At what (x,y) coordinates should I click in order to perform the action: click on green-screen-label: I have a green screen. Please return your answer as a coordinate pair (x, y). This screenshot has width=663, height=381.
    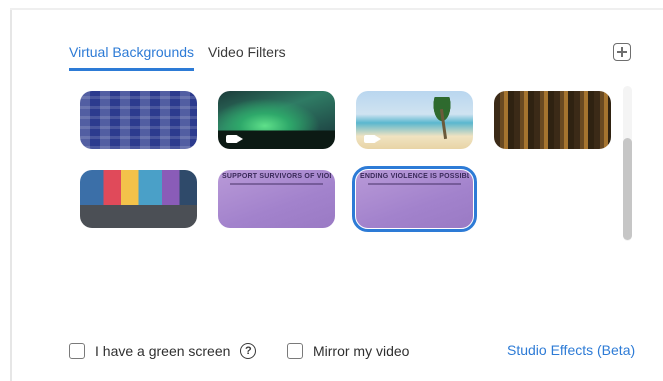
    Looking at the image, I should click on (163, 351).